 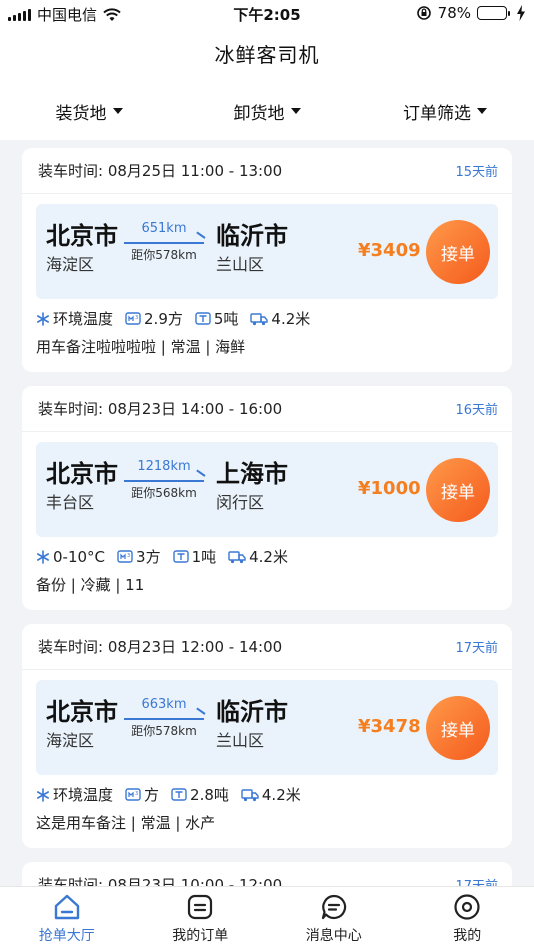 What do you see at coordinates (454, 13) in the screenshot?
I see `battery-percent: 78%` at bounding box center [454, 13].